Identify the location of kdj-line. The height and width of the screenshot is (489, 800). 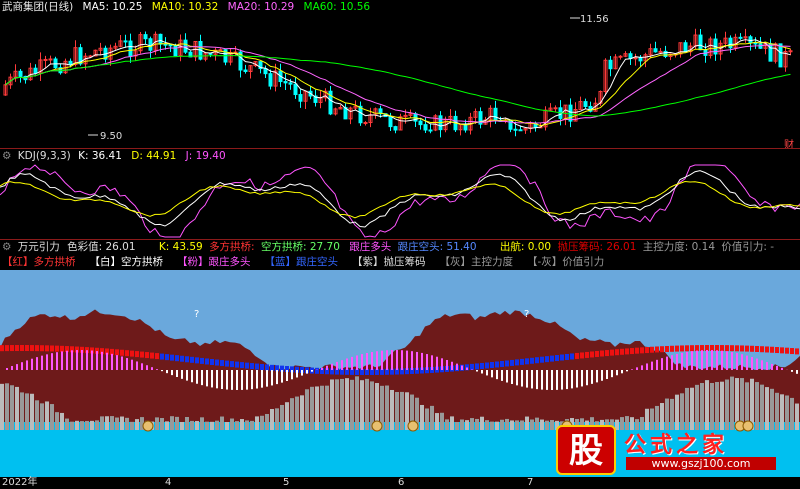
(400, 199).